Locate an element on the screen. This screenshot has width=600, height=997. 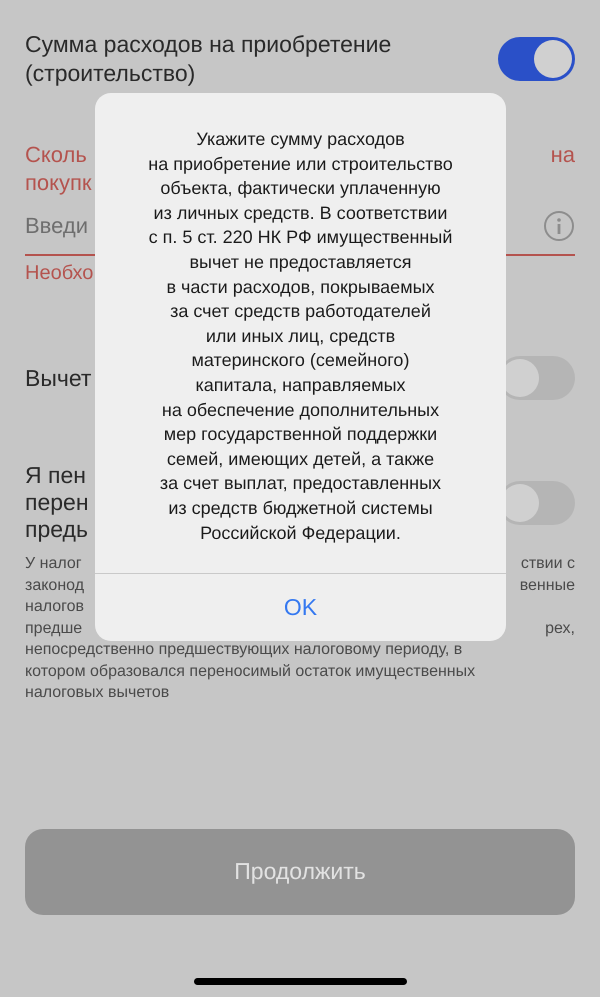
question-text: на is located at coordinates (562, 155).